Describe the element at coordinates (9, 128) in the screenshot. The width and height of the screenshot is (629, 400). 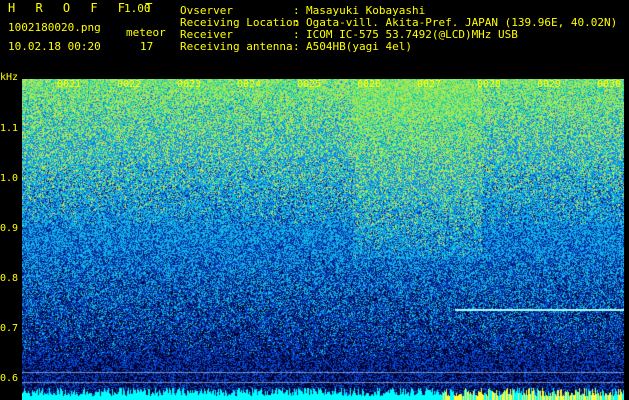
I see `y-tick-label: 1.1` at that location.